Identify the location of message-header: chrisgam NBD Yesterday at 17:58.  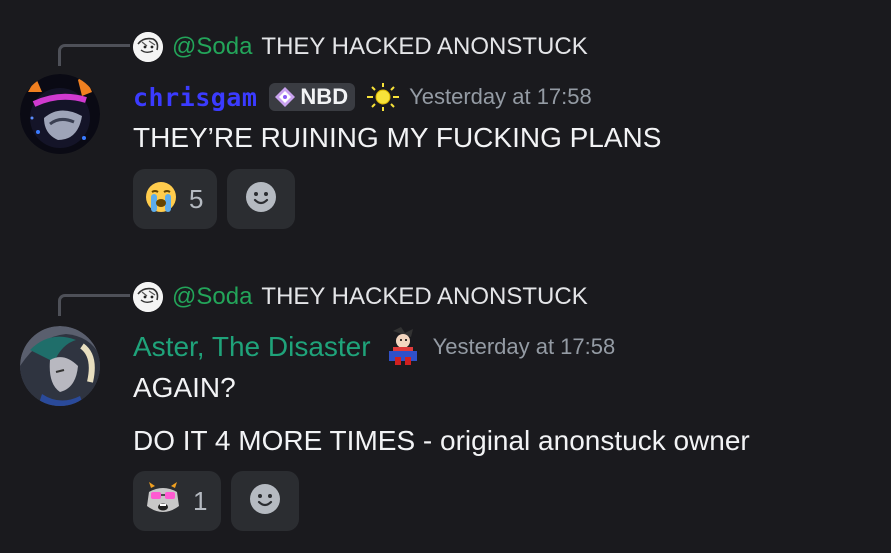
(362, 97).